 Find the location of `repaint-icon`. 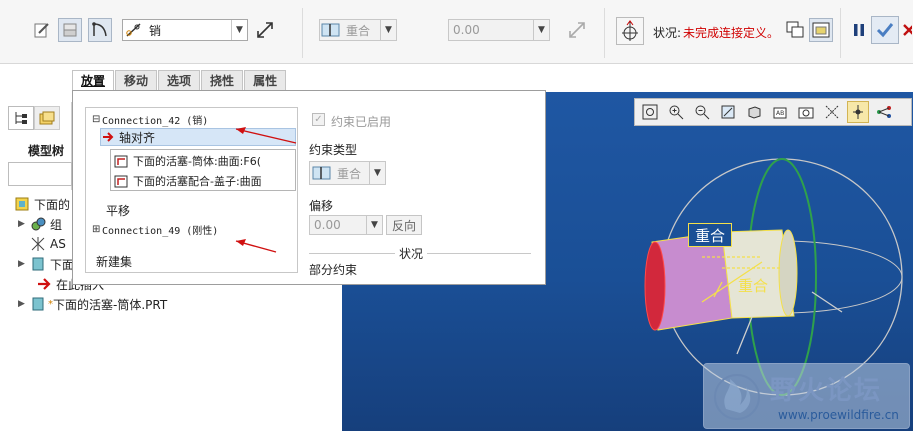

repaint-icon is located at coordinates (728, 112).